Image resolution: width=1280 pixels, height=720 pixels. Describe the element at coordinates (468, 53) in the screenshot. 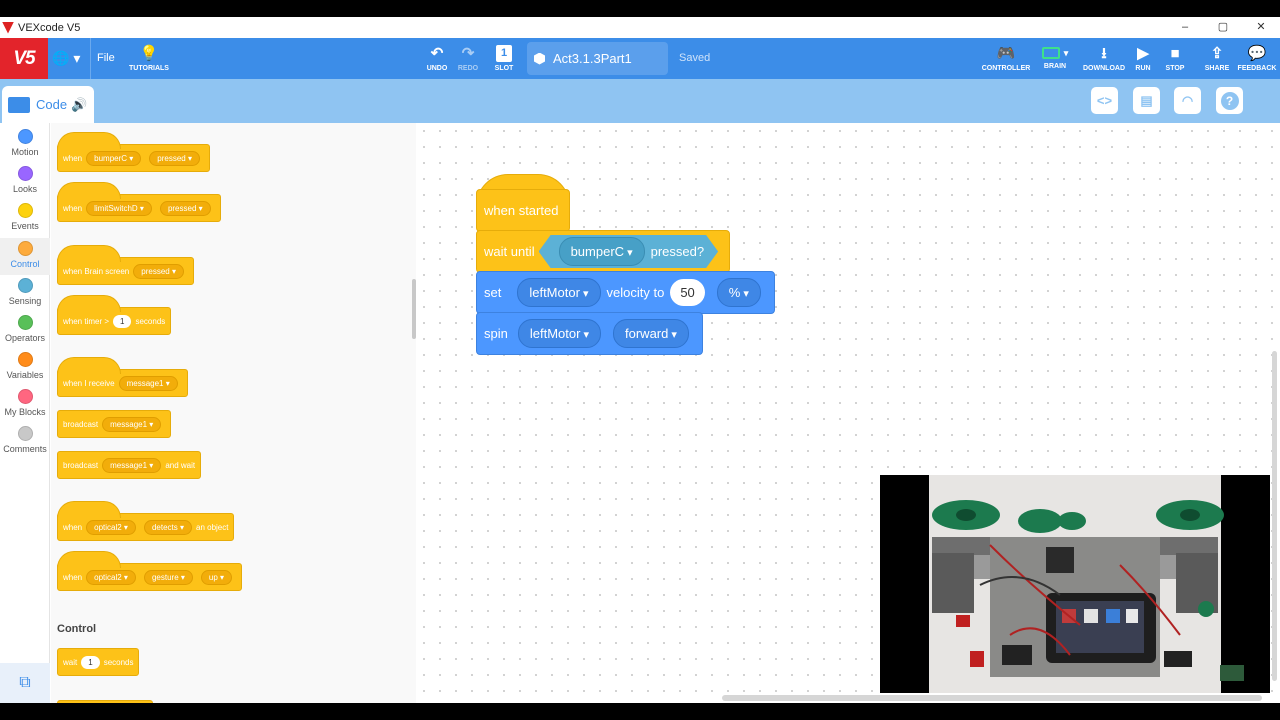

I see `redo-icon: ↷` at that location.